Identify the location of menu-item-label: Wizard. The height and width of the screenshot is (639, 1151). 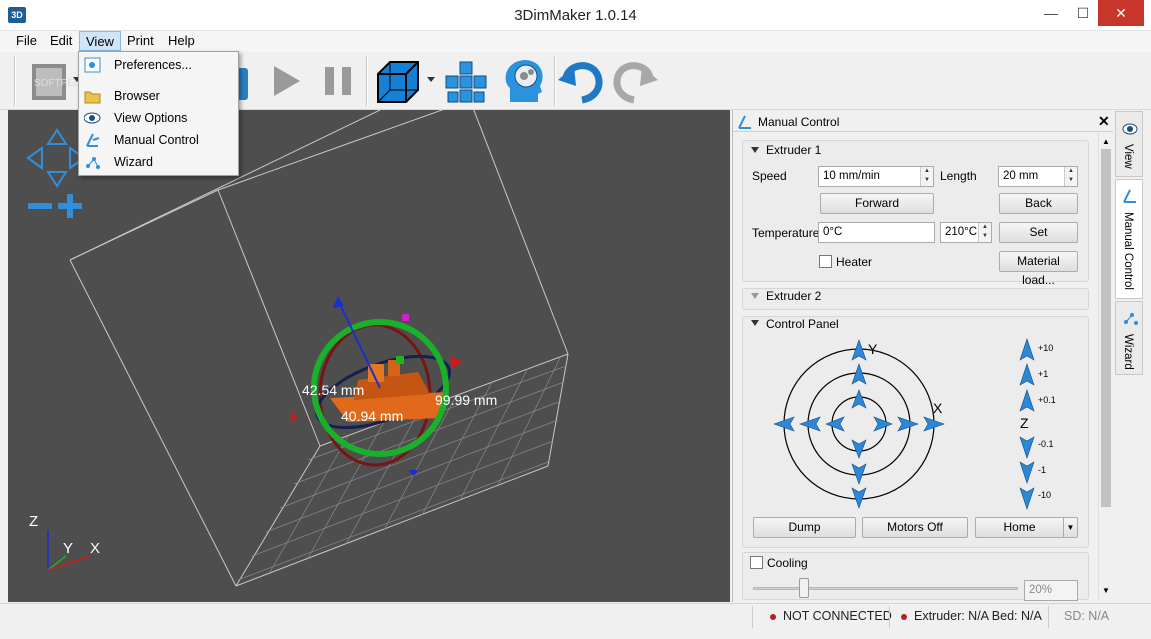
(133, 162).